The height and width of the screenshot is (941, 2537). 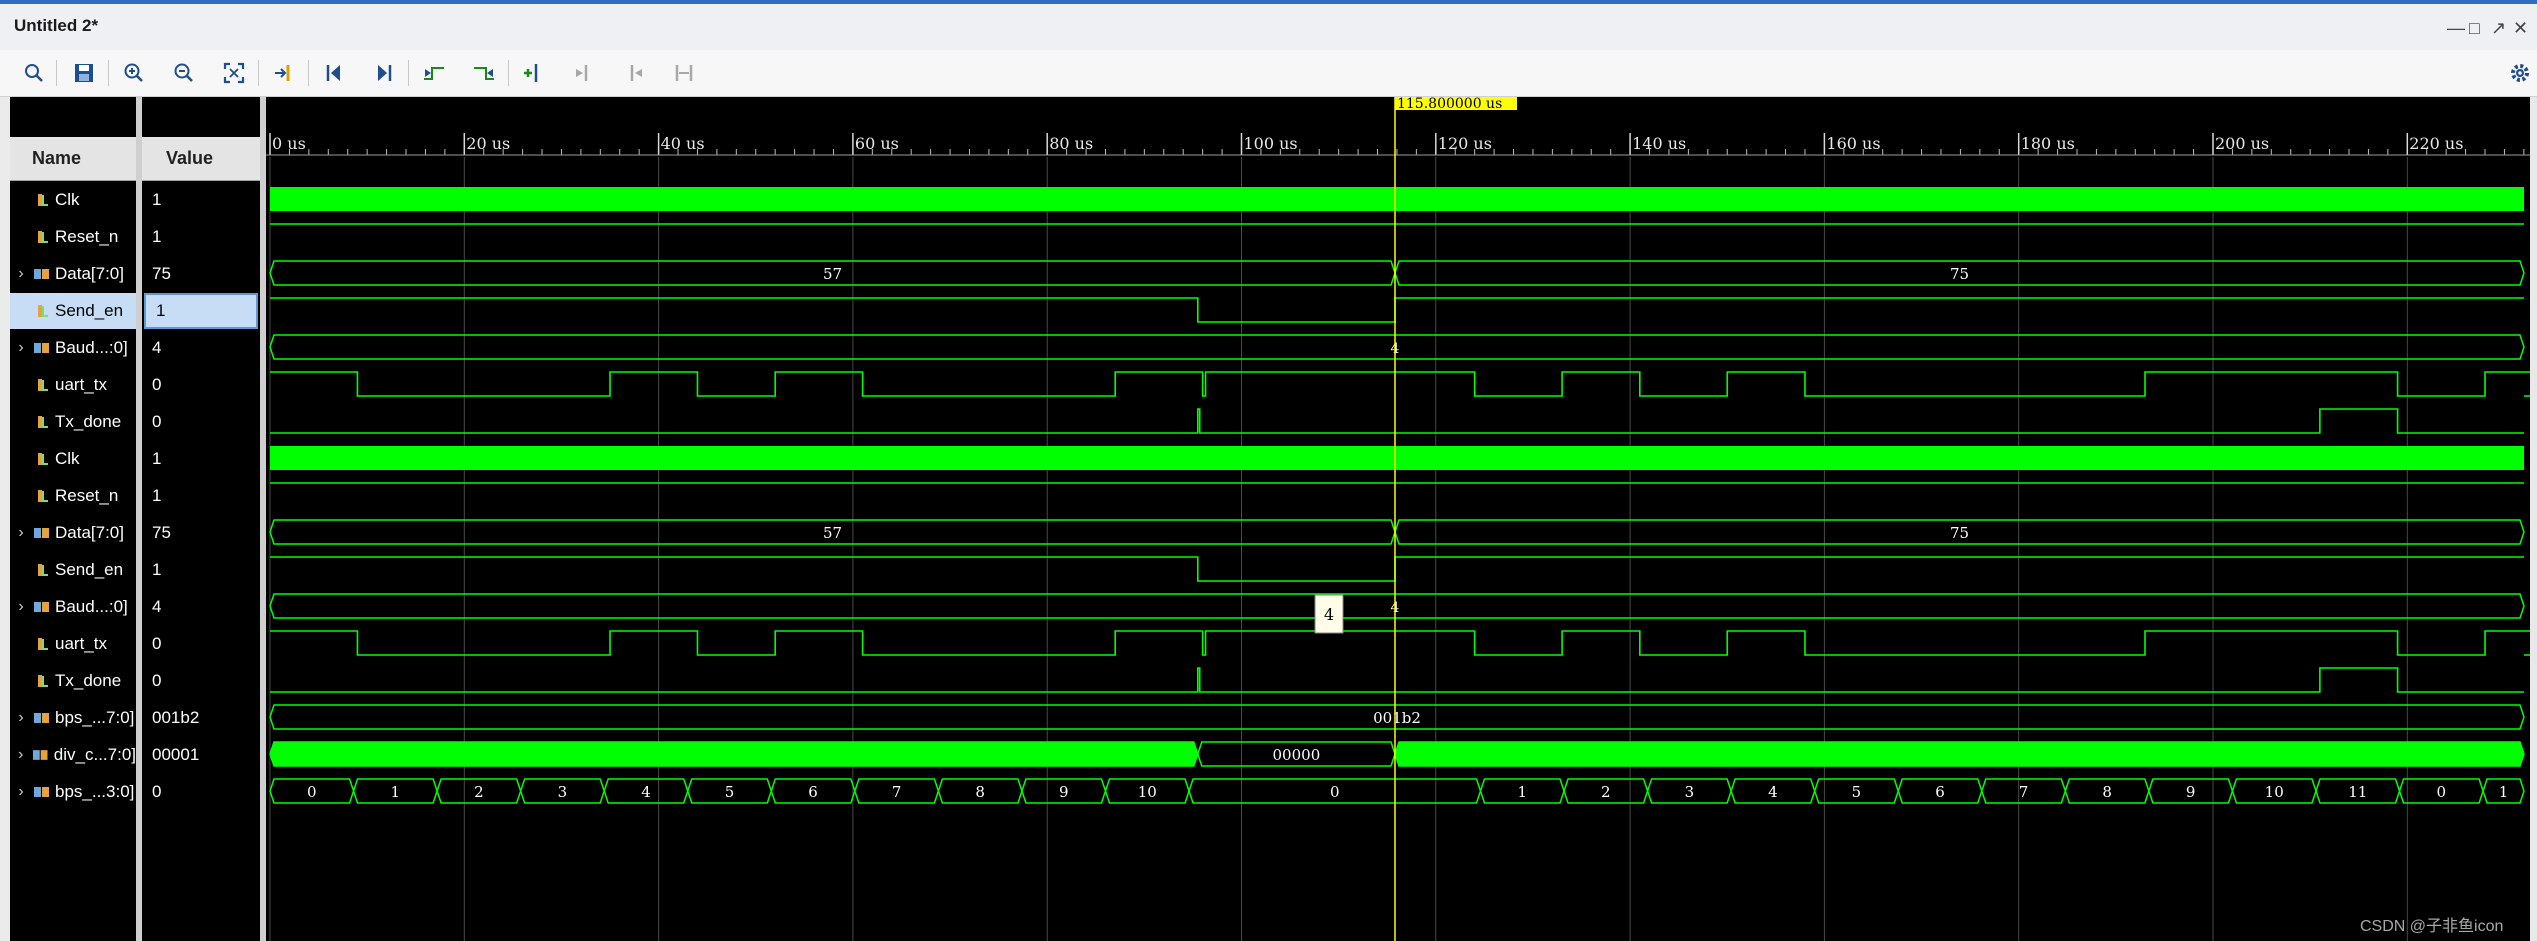 What do you see at coordinates (2357, 792) in the screenshot?
I see `bps-cnt-waveform-label: 11` at bounding box center [2357, 792].